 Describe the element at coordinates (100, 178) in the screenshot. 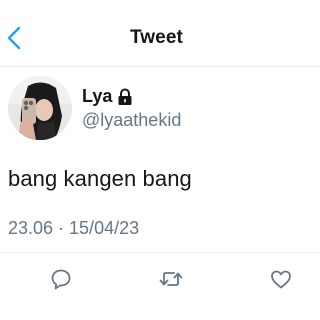

I see `tweet-text: bang kangen bang` at that location.